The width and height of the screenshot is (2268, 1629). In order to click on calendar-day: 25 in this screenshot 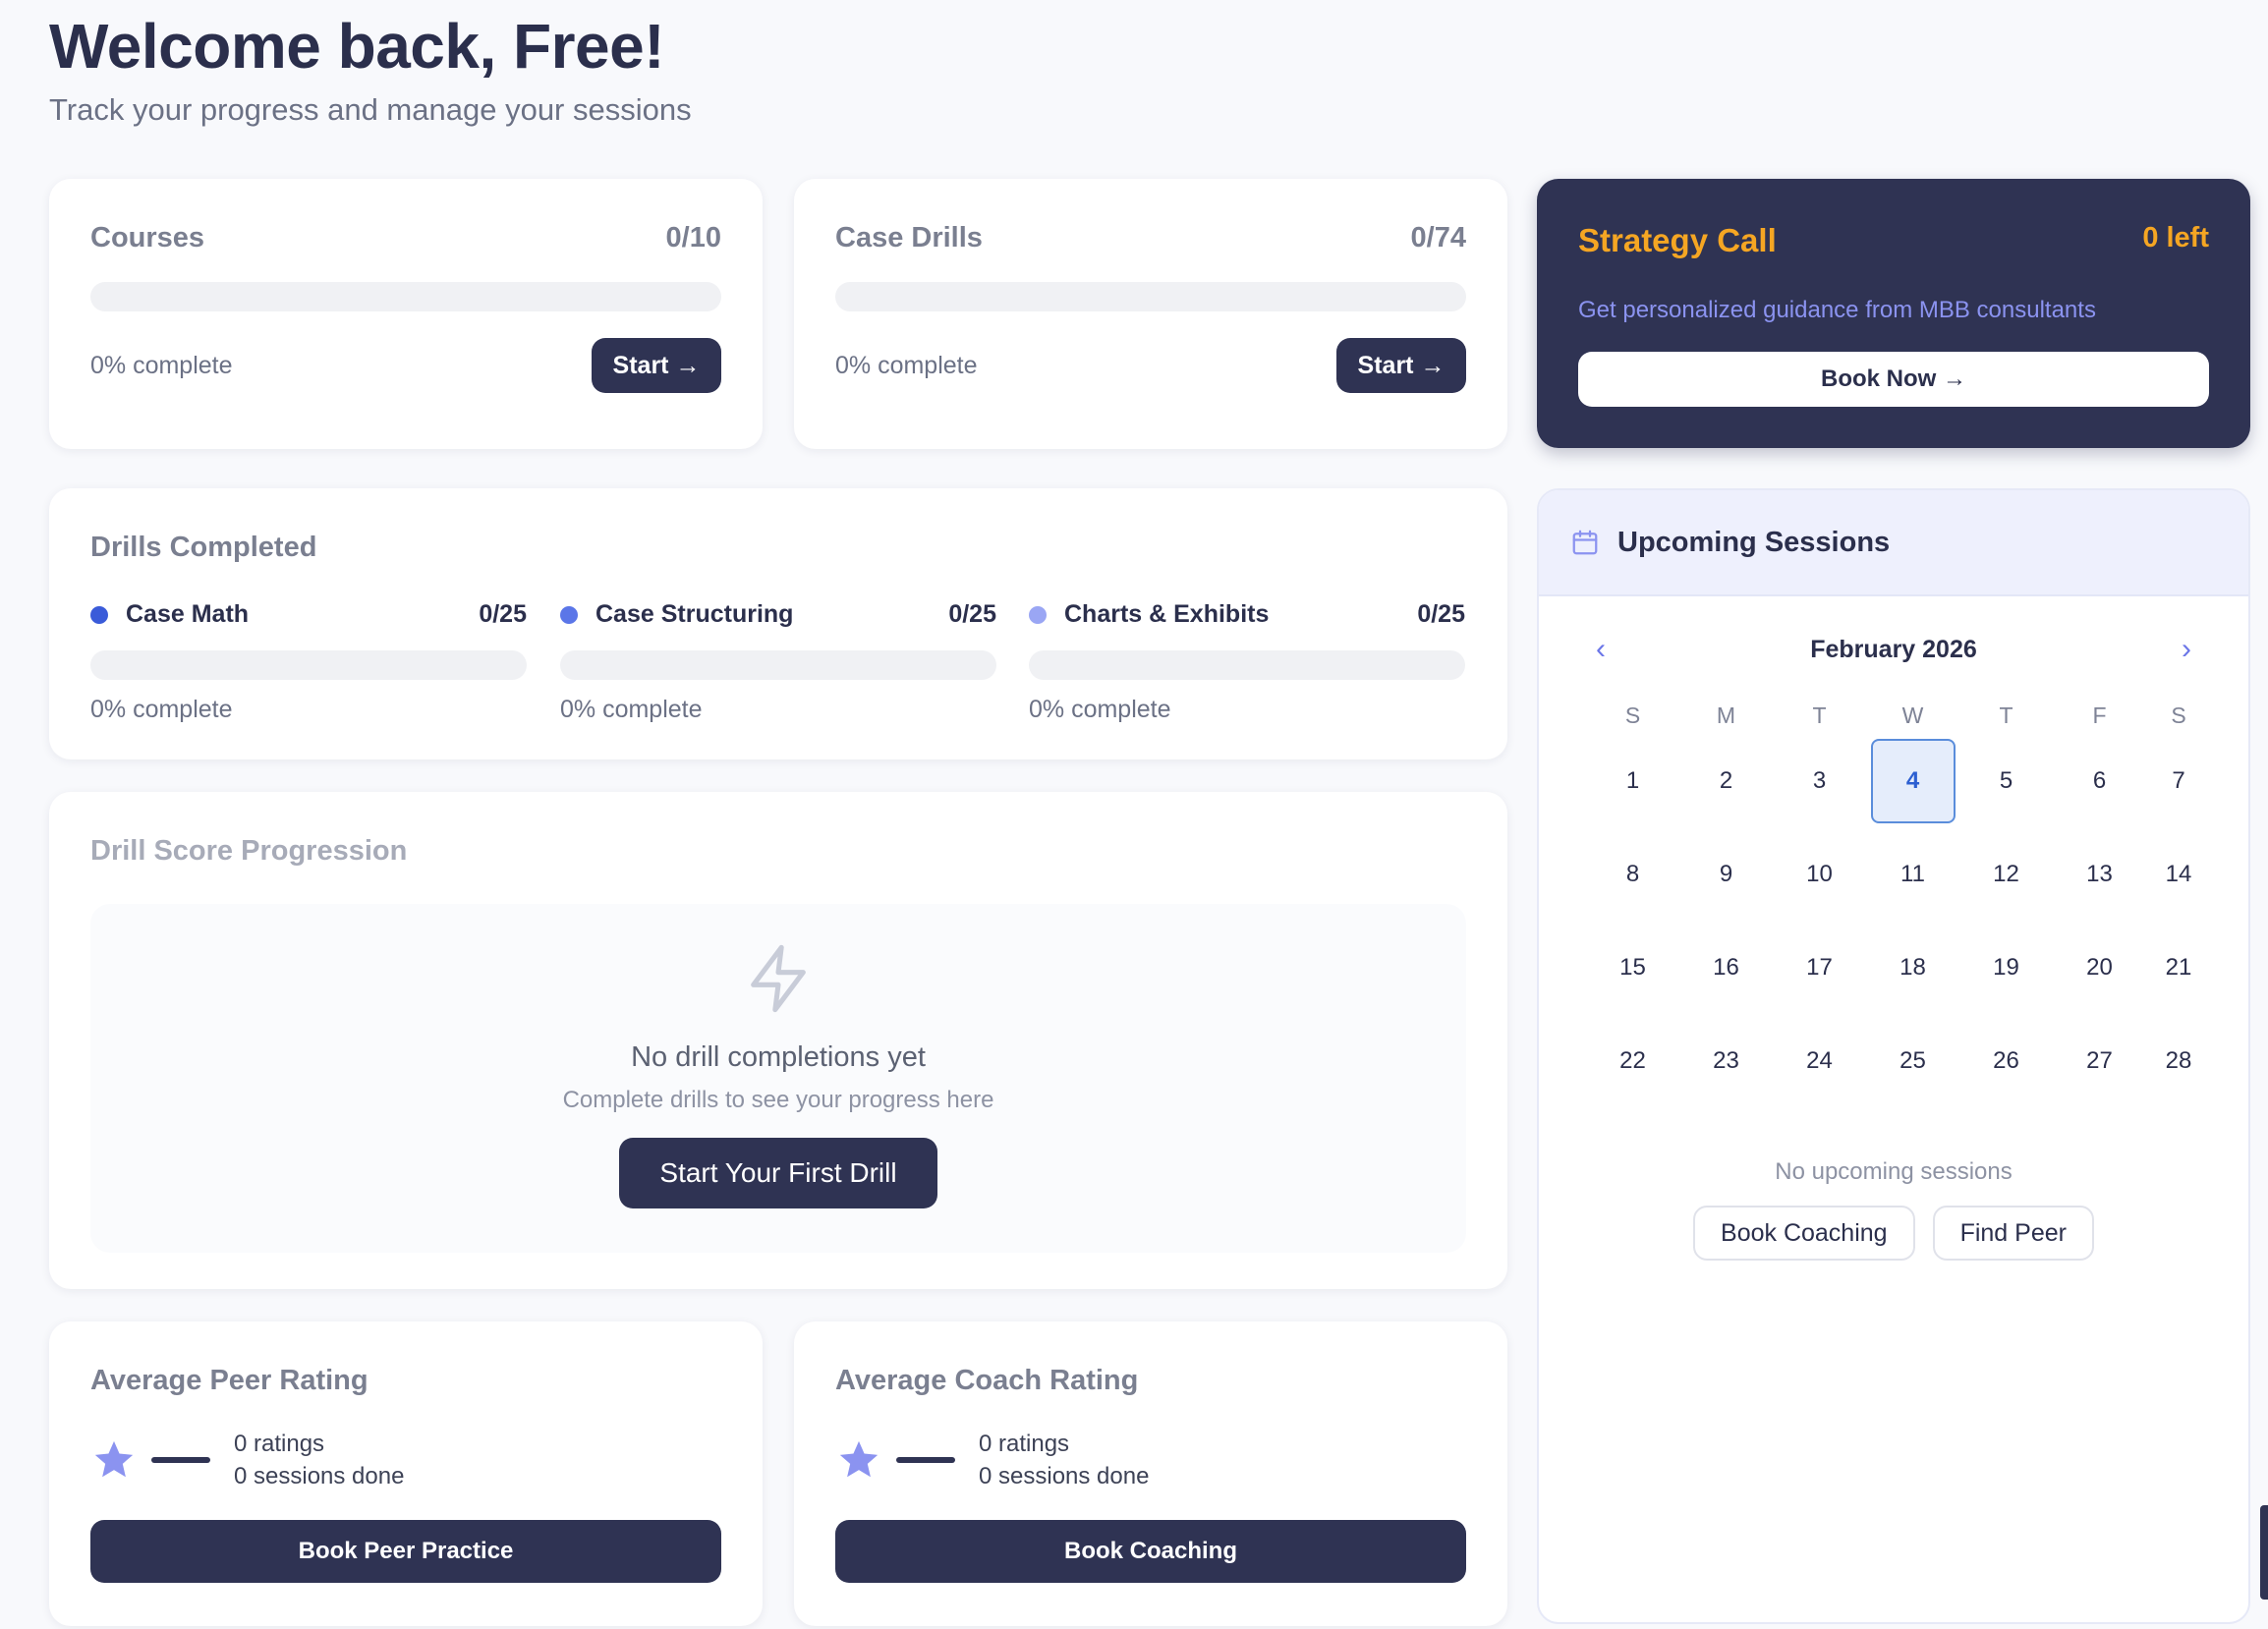, I will do `click(1913, 1060)`.